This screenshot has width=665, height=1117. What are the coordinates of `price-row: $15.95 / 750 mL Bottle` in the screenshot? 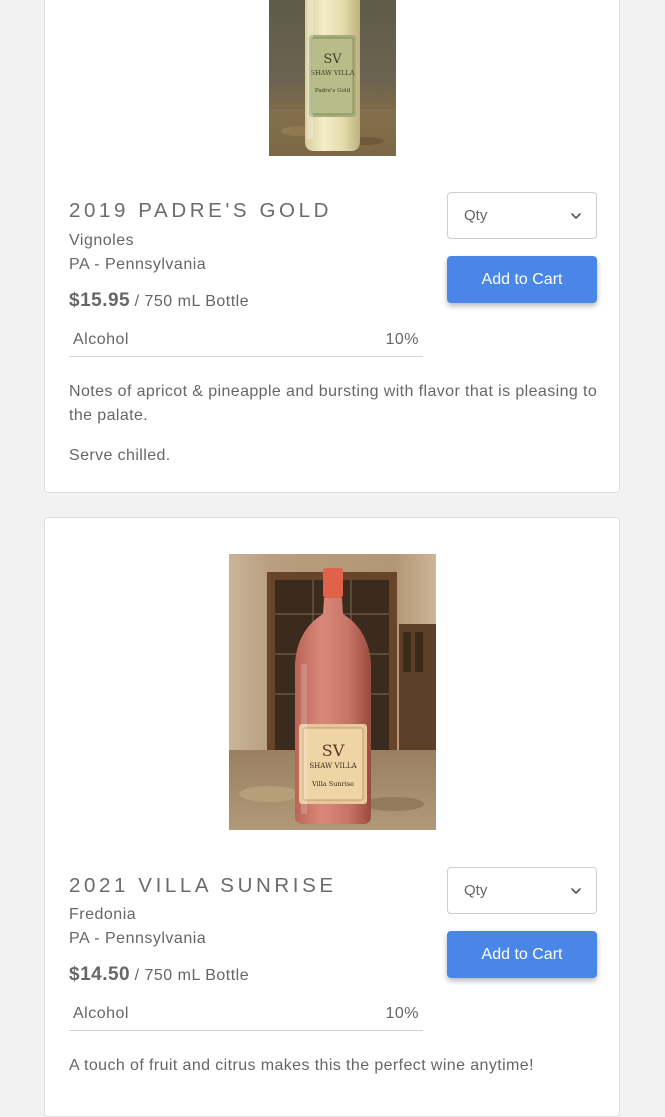 It's located at (159, 301).